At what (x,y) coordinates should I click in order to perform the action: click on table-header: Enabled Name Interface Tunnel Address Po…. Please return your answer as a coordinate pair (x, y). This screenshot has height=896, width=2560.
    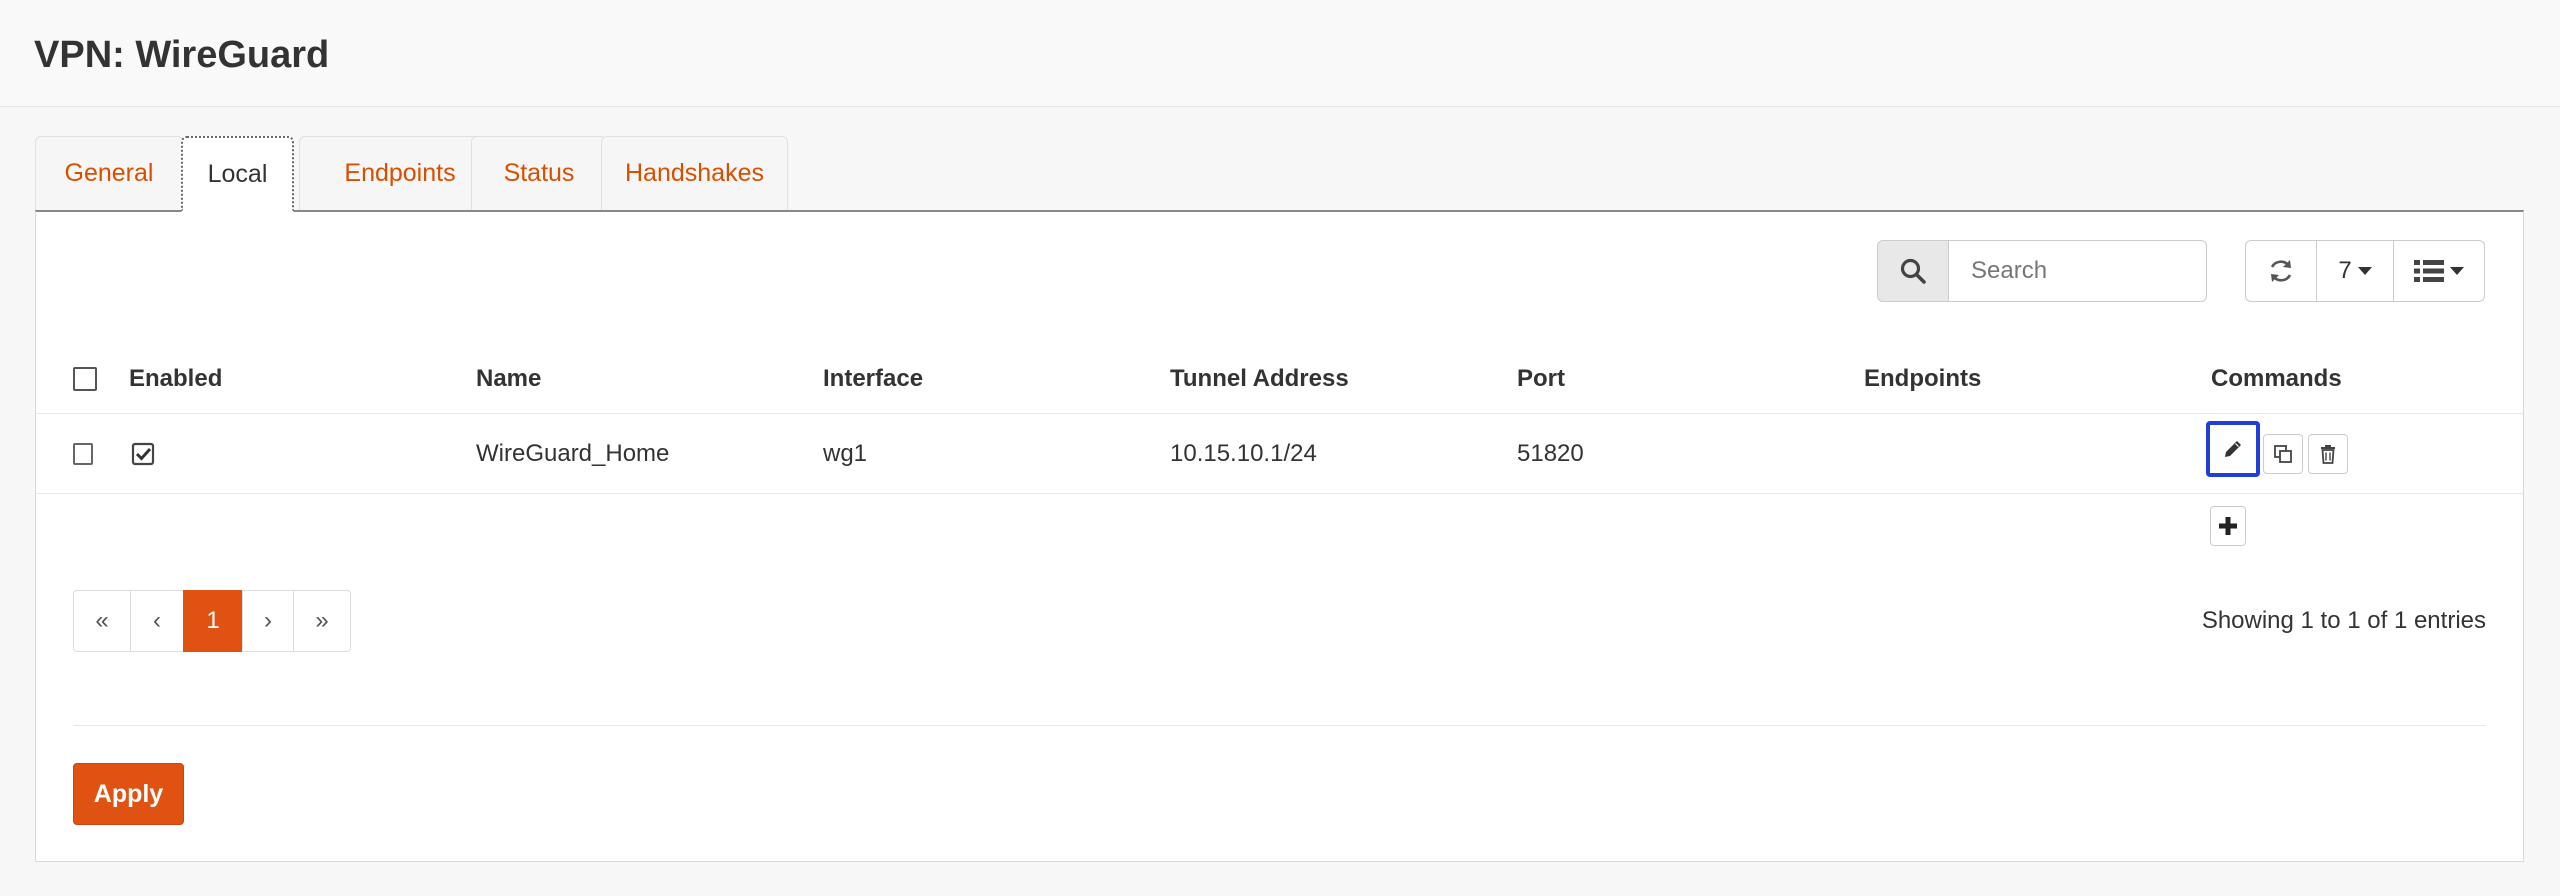
    Looking at the image, I should click on (1279, 379).